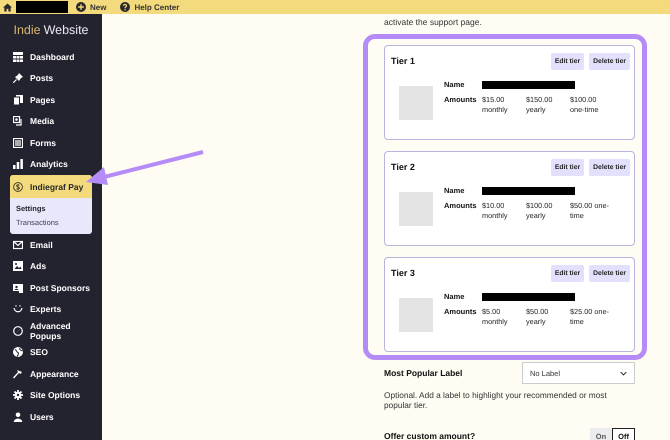 Image resolution: width=670 pixels, height=440 pixels. What do you see at coordinates (51, 331) in the screenshot?
I see `nav-item: Advanced Popups` at bounding box center [51, 331].